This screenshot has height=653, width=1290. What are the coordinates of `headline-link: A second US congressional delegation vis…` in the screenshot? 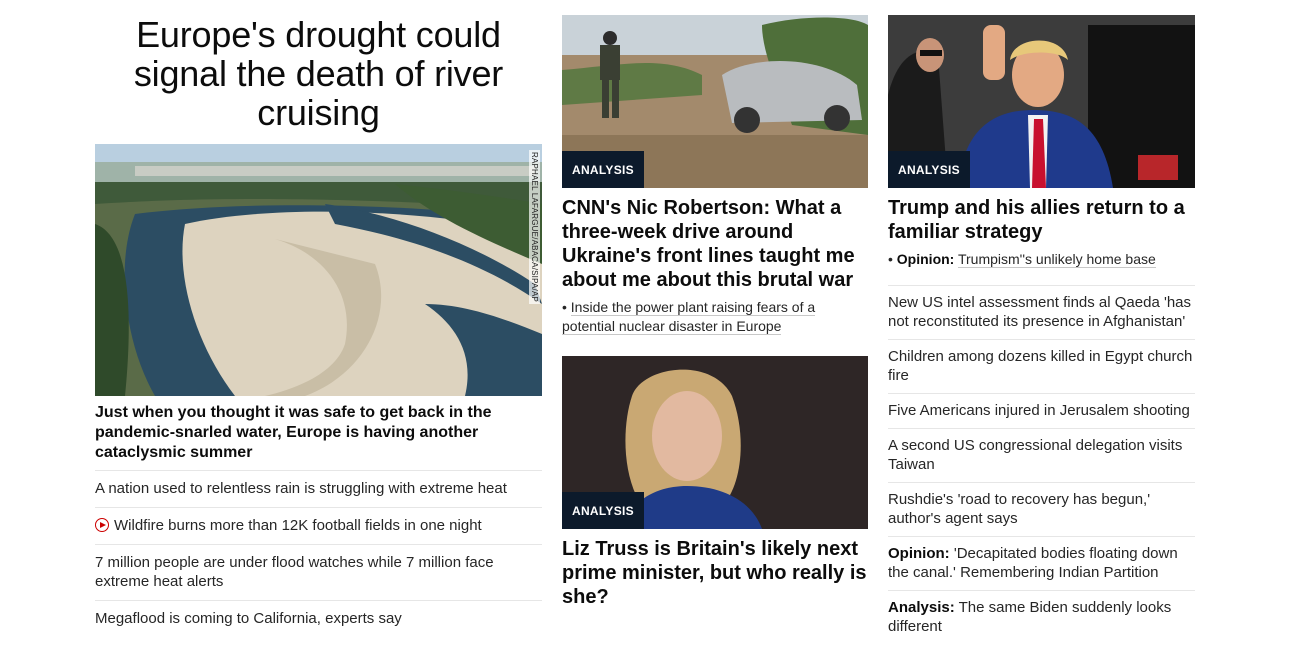 It's located at (1041, 455).